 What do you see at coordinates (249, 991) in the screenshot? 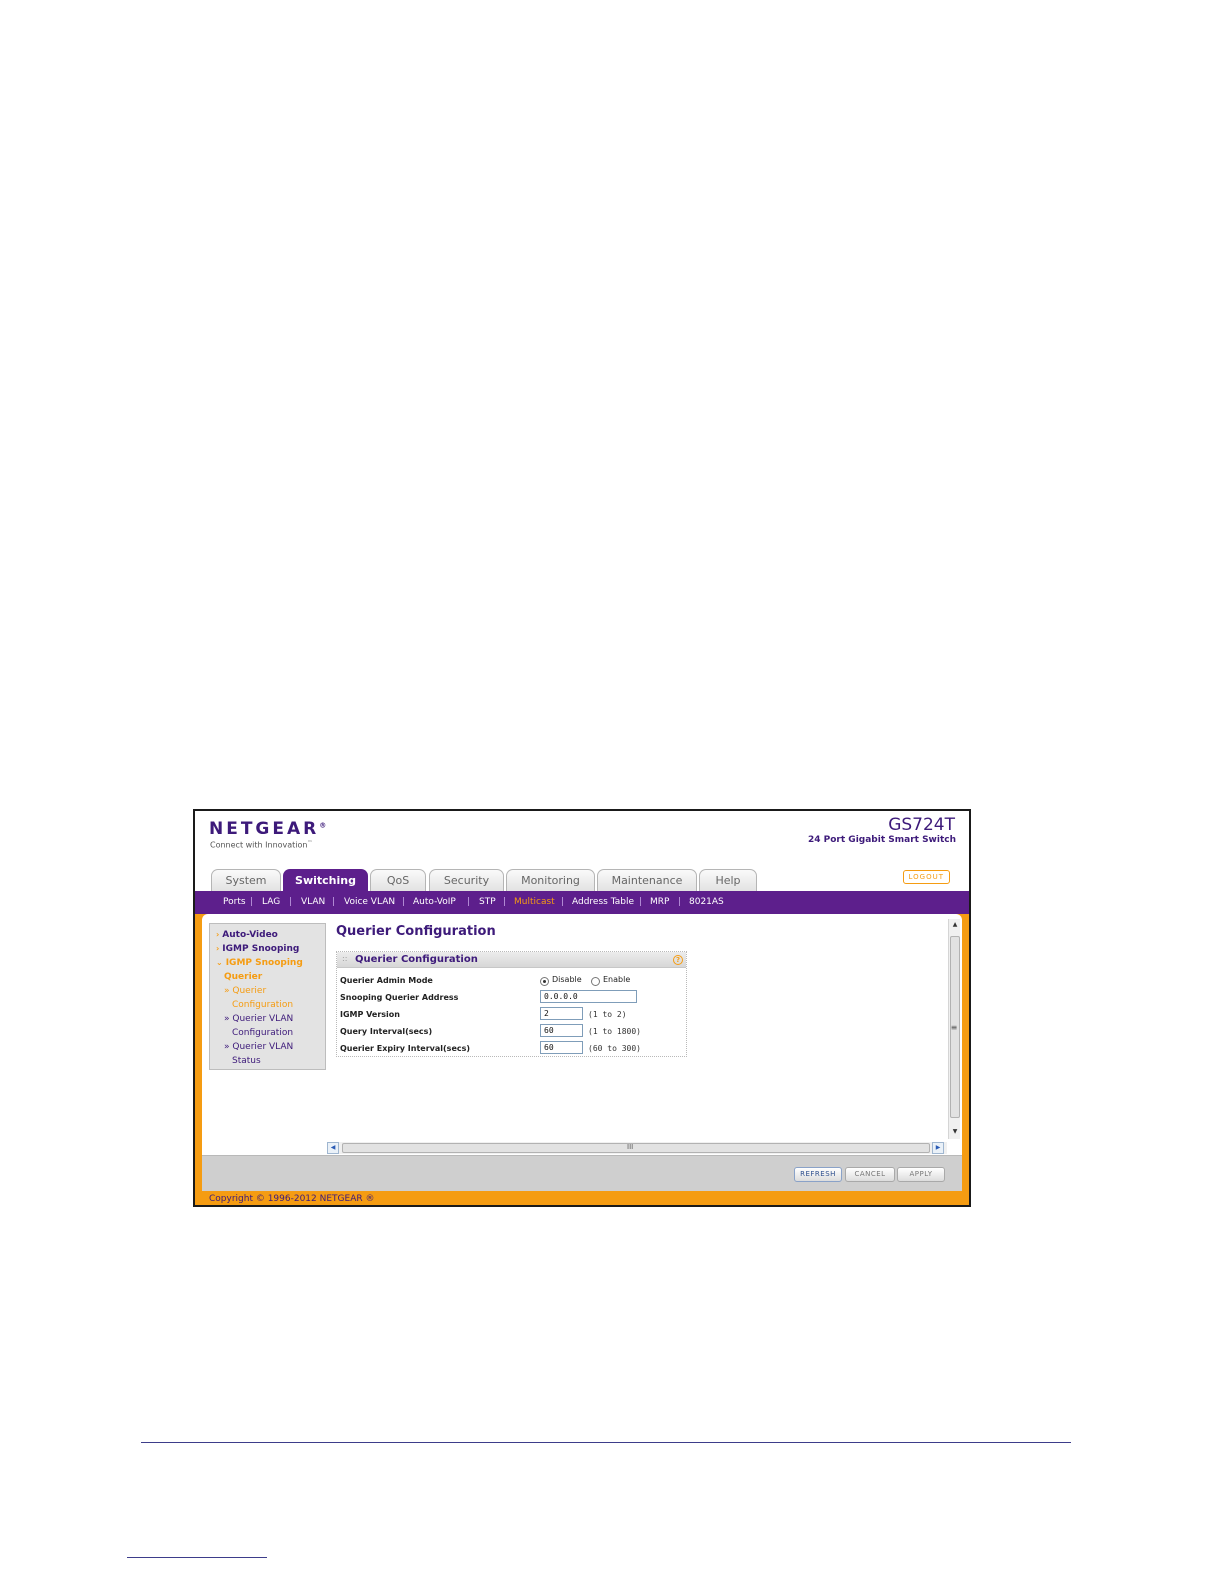
I see `sidebar-subitem-label: Querier` at bounding box center [249, 991].